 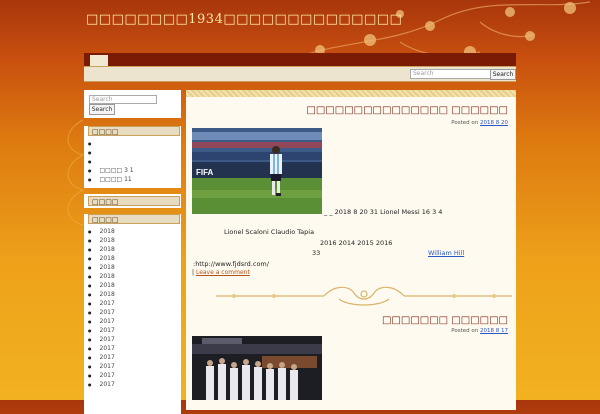 I want to click on top-navigation-bar, so click(x=300, y=59).